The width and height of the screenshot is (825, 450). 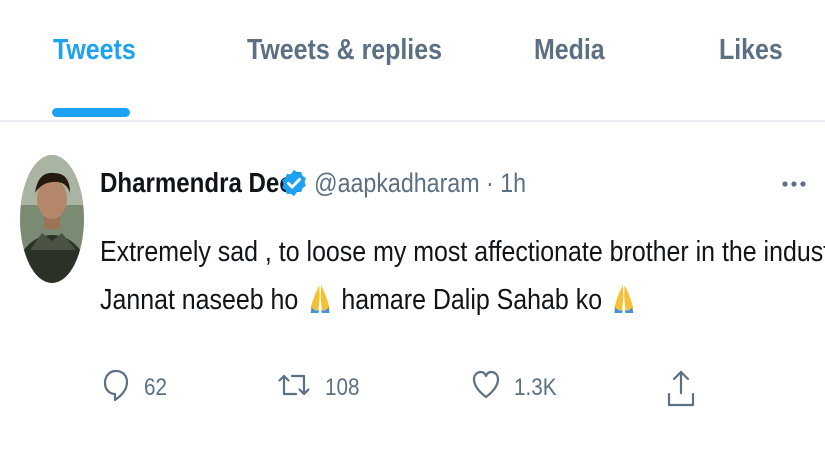 What do you see at coordinates (535, 387) in the screenshot?
I see `like-count: 1.3K` at bounding box center [535, 387].